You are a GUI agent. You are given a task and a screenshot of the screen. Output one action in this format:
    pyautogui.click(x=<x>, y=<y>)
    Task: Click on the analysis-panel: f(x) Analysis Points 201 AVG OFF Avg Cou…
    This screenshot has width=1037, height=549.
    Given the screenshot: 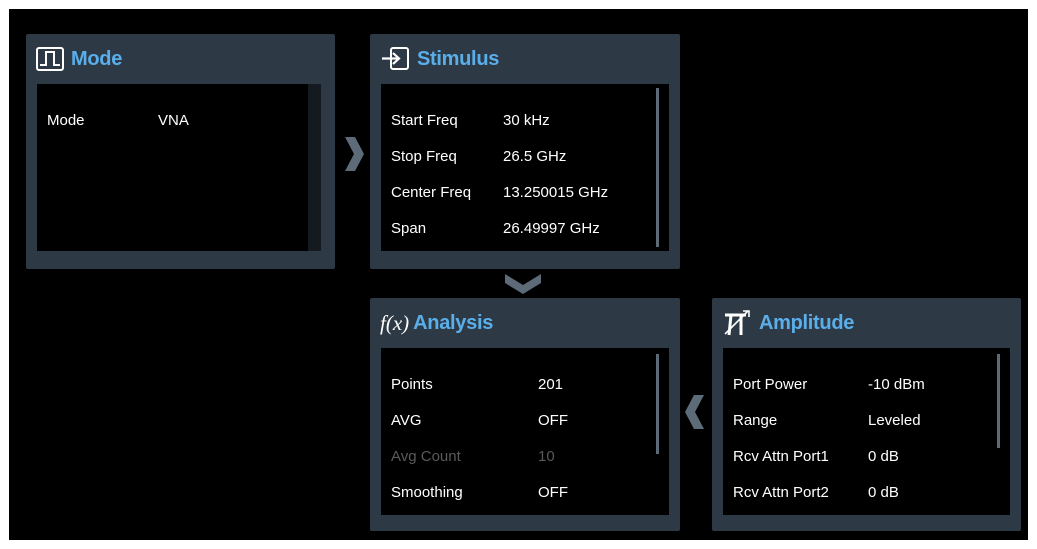 What is the action you would take?
    pyautogui.click(x=525, y=414)
    